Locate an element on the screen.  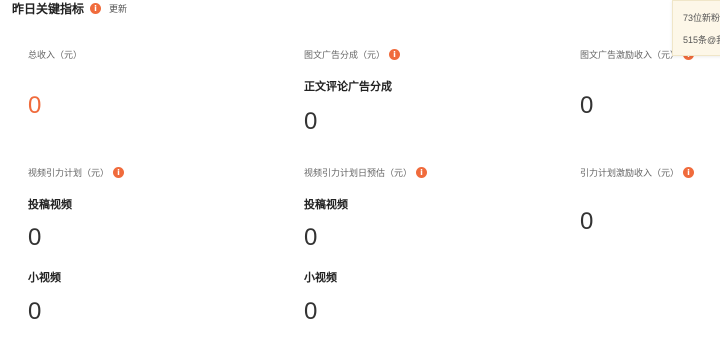
new-followers-notice: 73位新粉 is located at coordinates (701, 17).